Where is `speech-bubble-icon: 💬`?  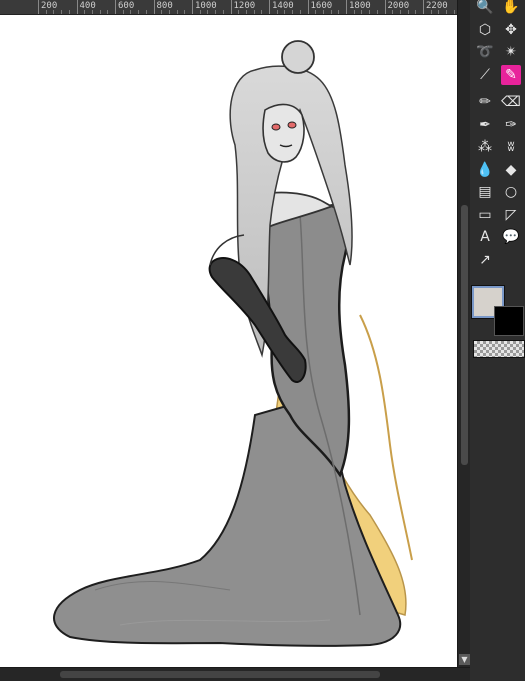 speech-bubble-icon: 💬 is located at coordinates (511, 237).